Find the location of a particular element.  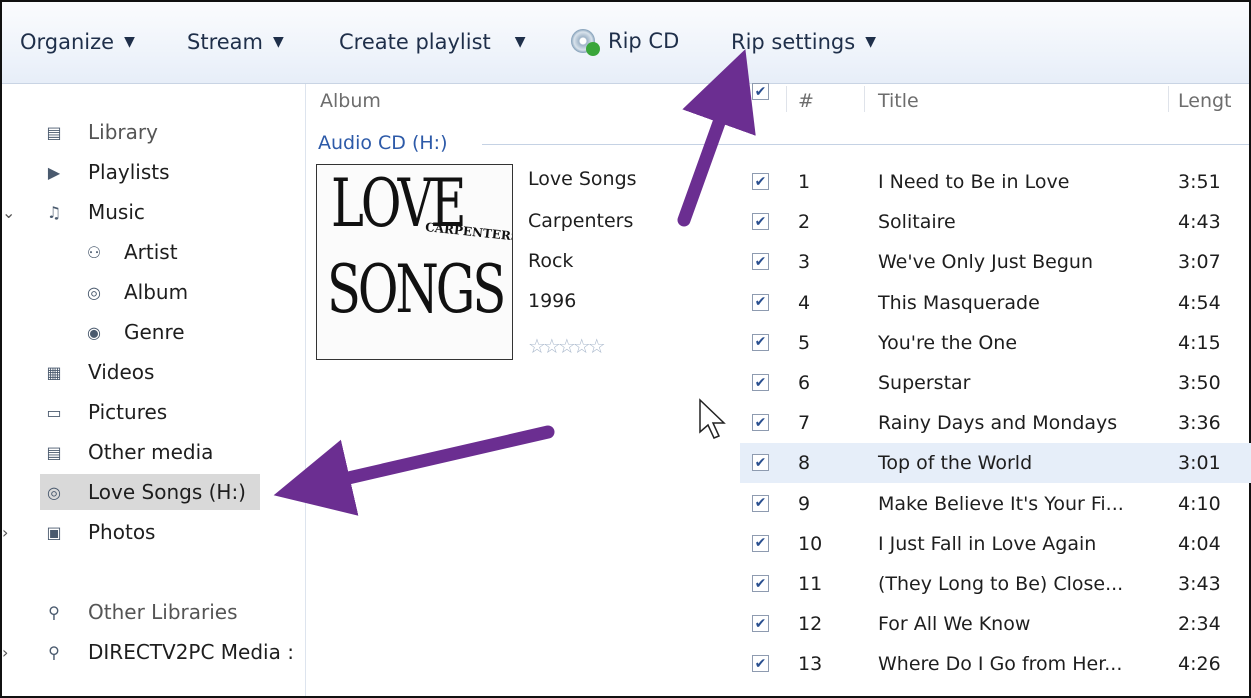

nav-music: ⌄ ♫ Music is located at coordinates (152, 212).